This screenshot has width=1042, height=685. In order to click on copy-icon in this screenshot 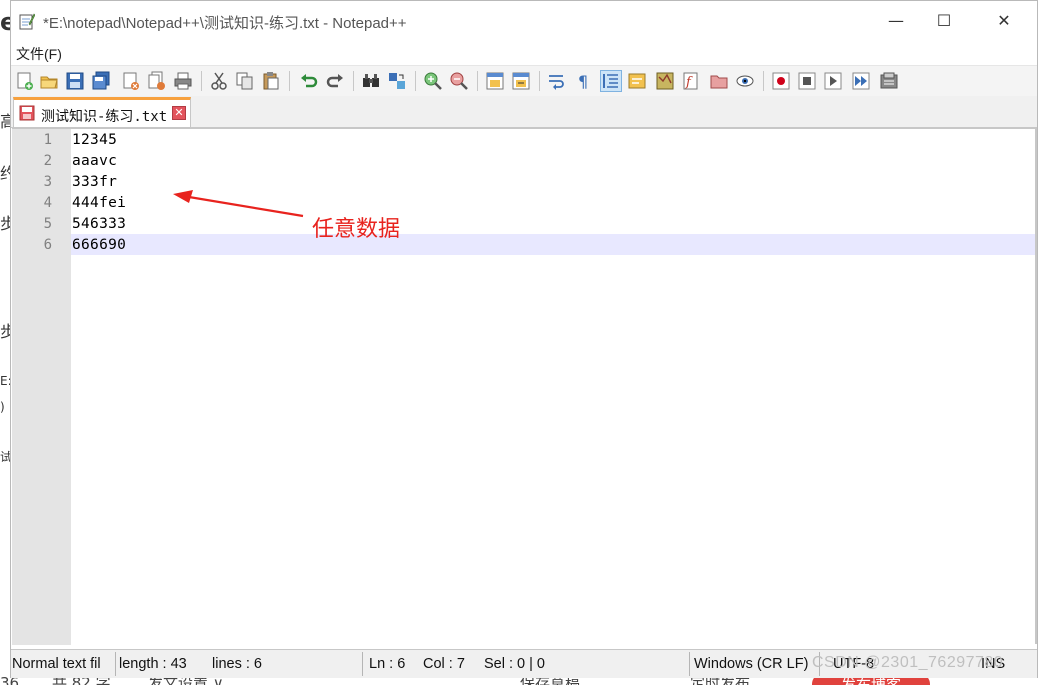, I will do `click(245, 81)`.